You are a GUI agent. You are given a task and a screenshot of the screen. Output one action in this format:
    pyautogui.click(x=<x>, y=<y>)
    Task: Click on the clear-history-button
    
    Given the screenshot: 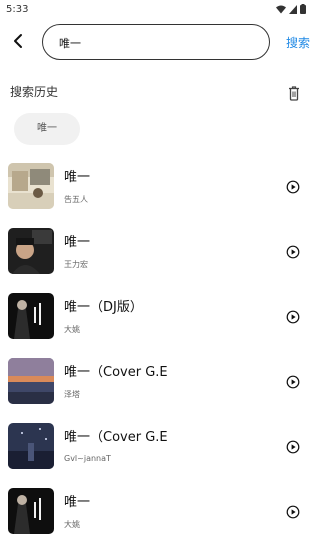 What is the action you would take?
    pyautogui.click(x=294, y=93)
    